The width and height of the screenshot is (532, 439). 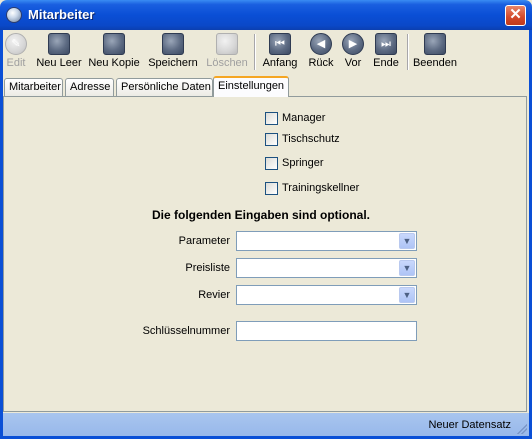 I want to click on first-record-button-label: Anfang, so click(x=280, y=63).